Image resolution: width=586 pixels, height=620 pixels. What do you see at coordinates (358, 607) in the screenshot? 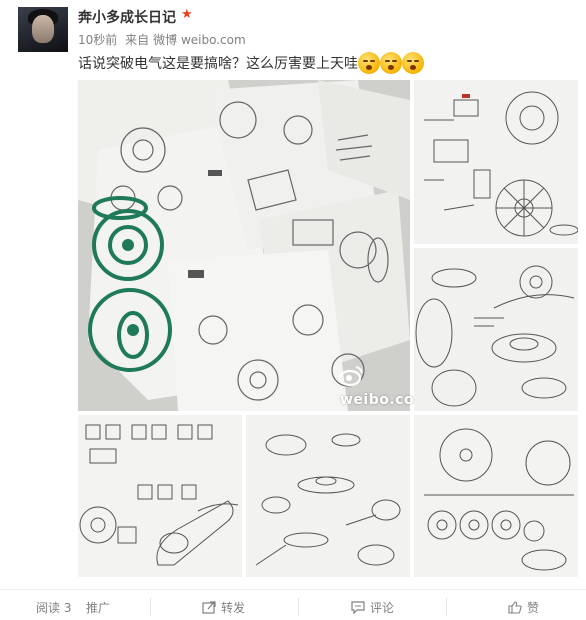
I see `comment-icon` at bounding box center [358, 607].